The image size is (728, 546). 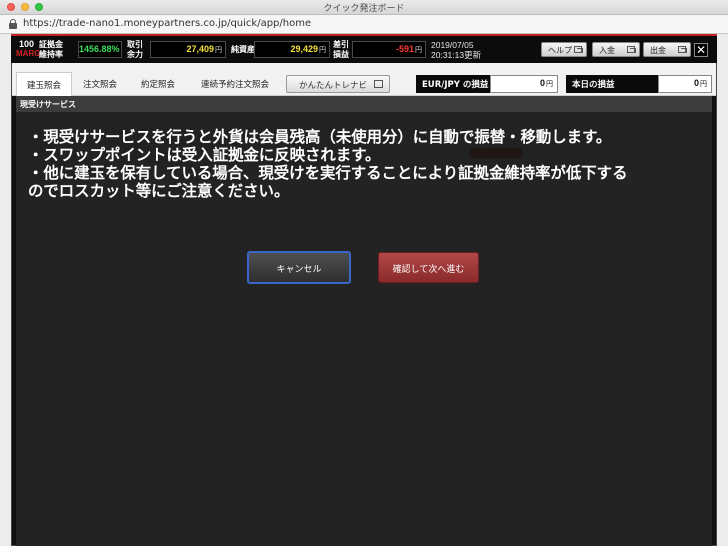 What do you see at coordinates (28, 49) in the screenshot?
I see `logo: 100 MARG` at bounding box center [28, 49].